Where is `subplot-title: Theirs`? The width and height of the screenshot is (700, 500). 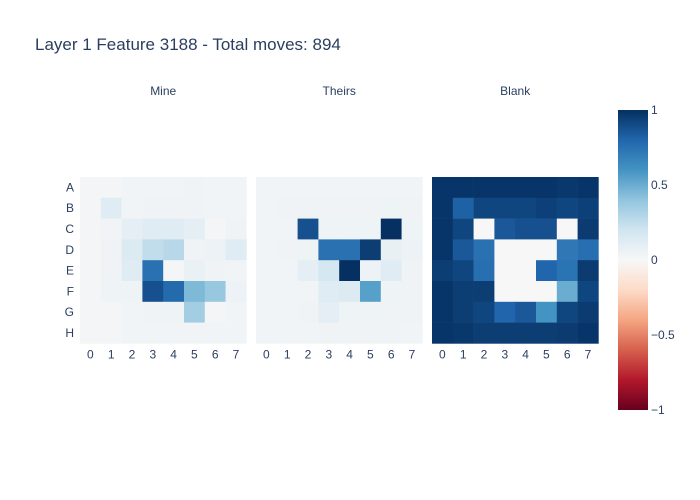 subplot-title: Theirs is located at coordinates (339, 91).